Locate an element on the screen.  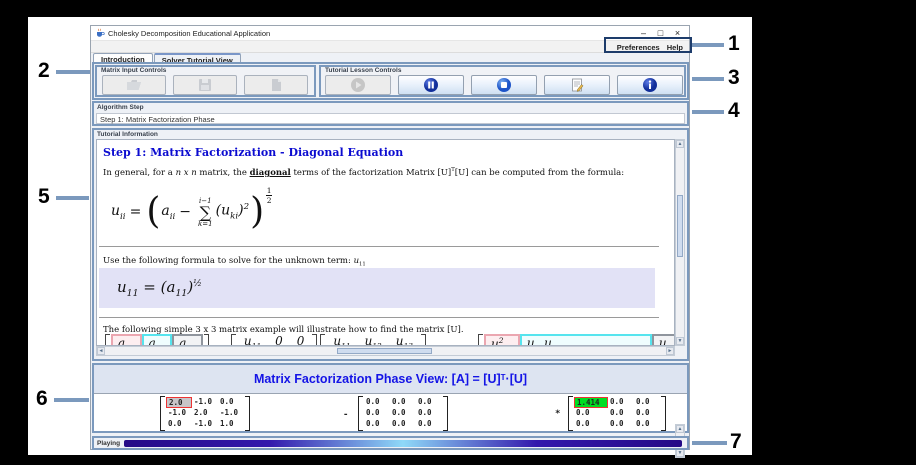
pause-circle-icon is located at coordinates (431, 85).